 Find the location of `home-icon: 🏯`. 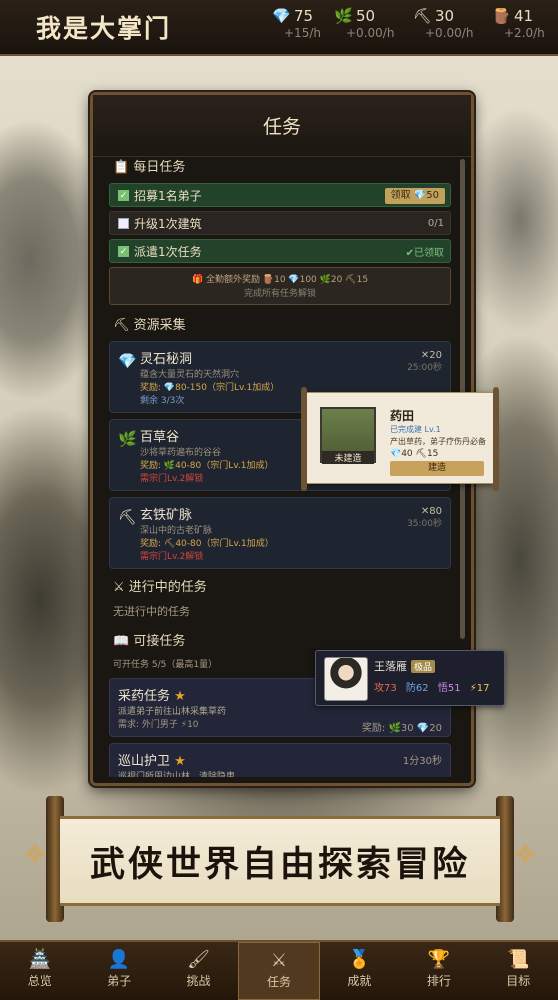

home-icon: 🏯 is located at coordinates (39, 959).